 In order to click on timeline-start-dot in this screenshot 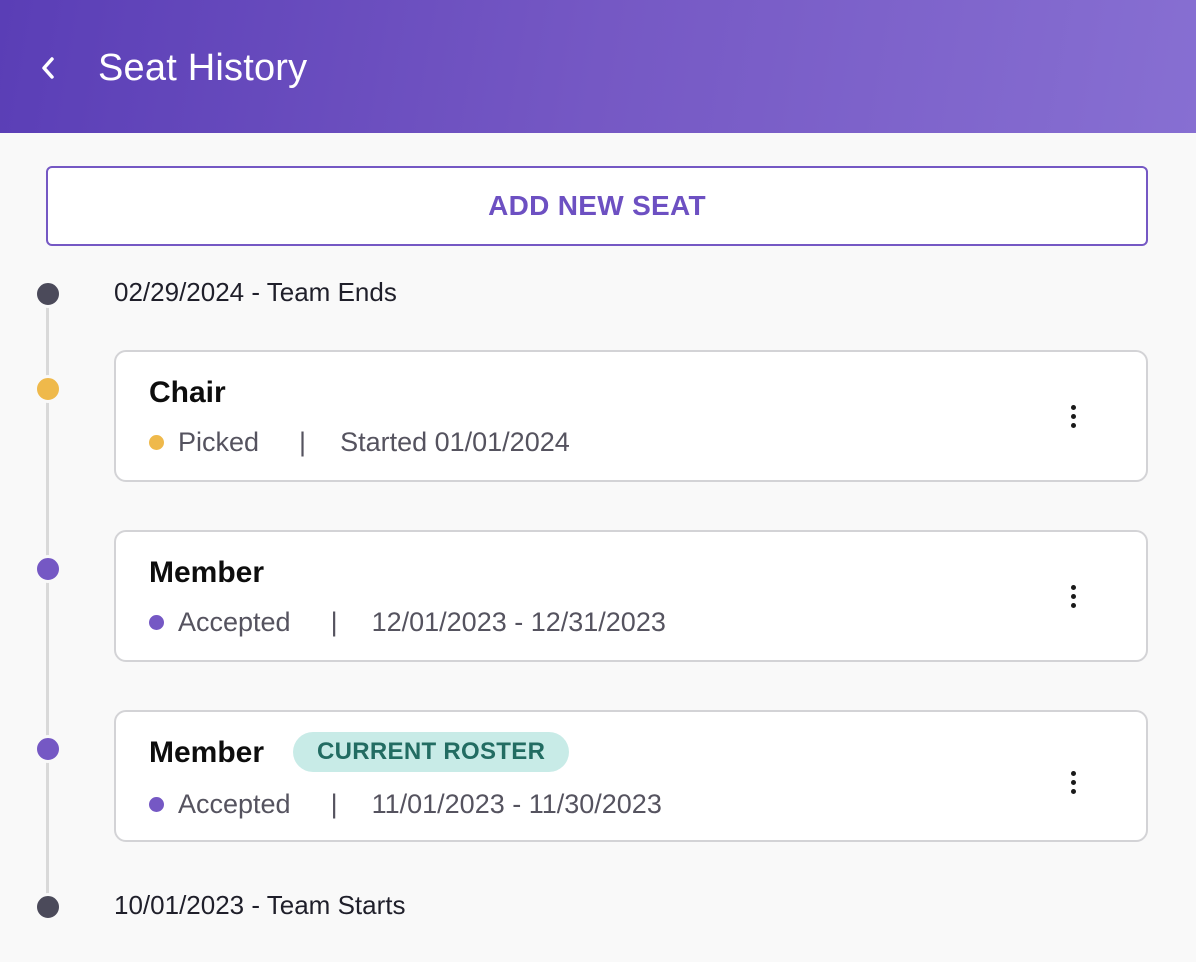, I will do `click(48, 907)`.